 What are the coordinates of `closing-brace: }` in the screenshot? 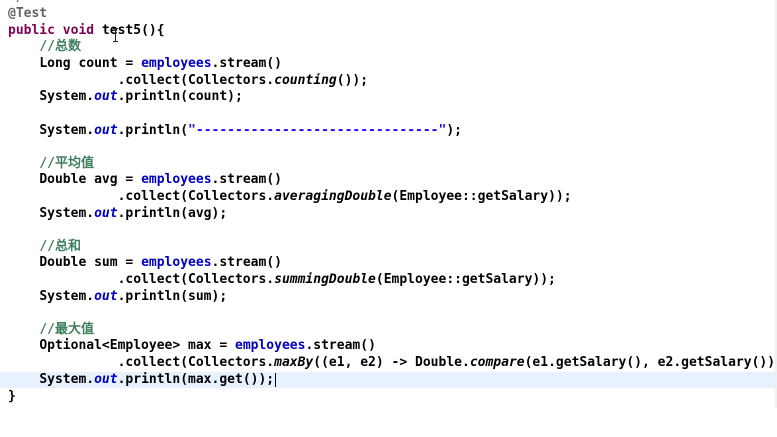 It's located at (12, 396).